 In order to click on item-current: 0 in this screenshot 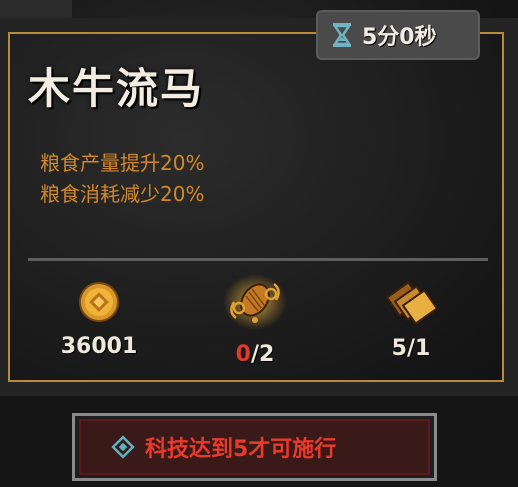, I will do `click(243, 354)`.